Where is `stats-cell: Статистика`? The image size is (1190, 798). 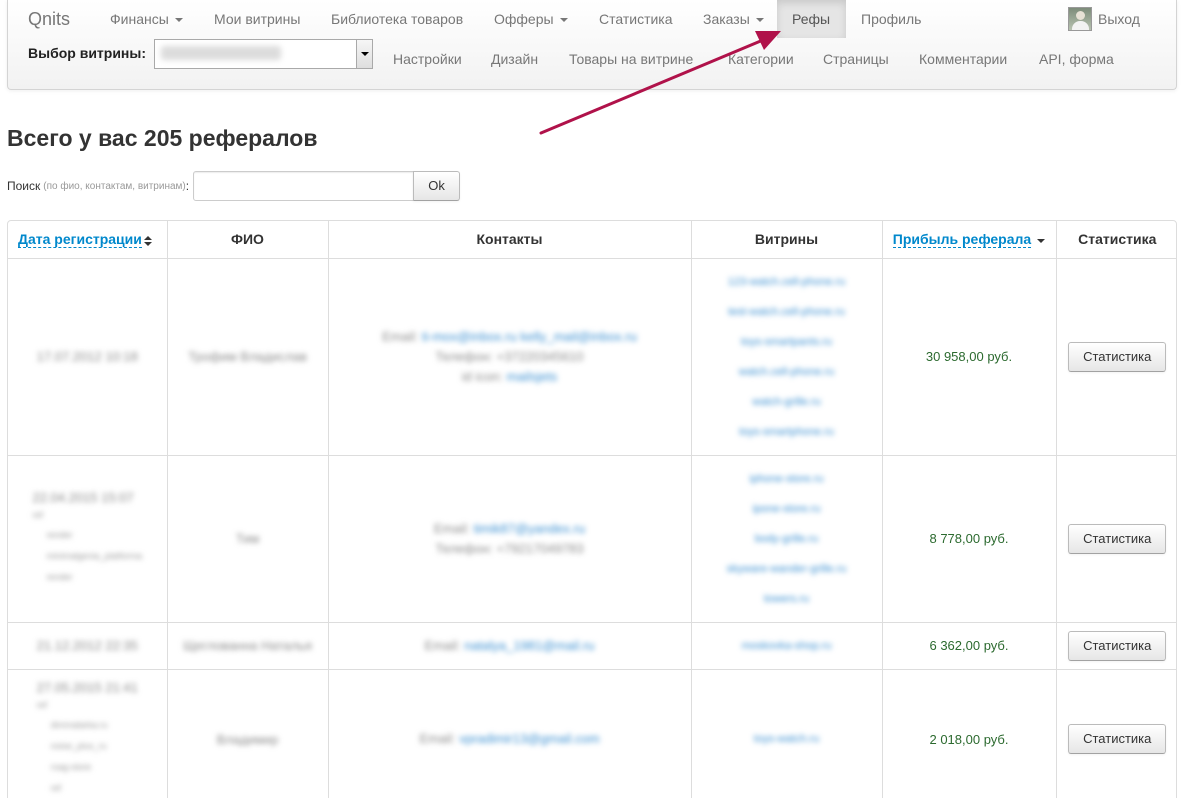 stats-cell: Статистика is located at coordinates (1115, 538).